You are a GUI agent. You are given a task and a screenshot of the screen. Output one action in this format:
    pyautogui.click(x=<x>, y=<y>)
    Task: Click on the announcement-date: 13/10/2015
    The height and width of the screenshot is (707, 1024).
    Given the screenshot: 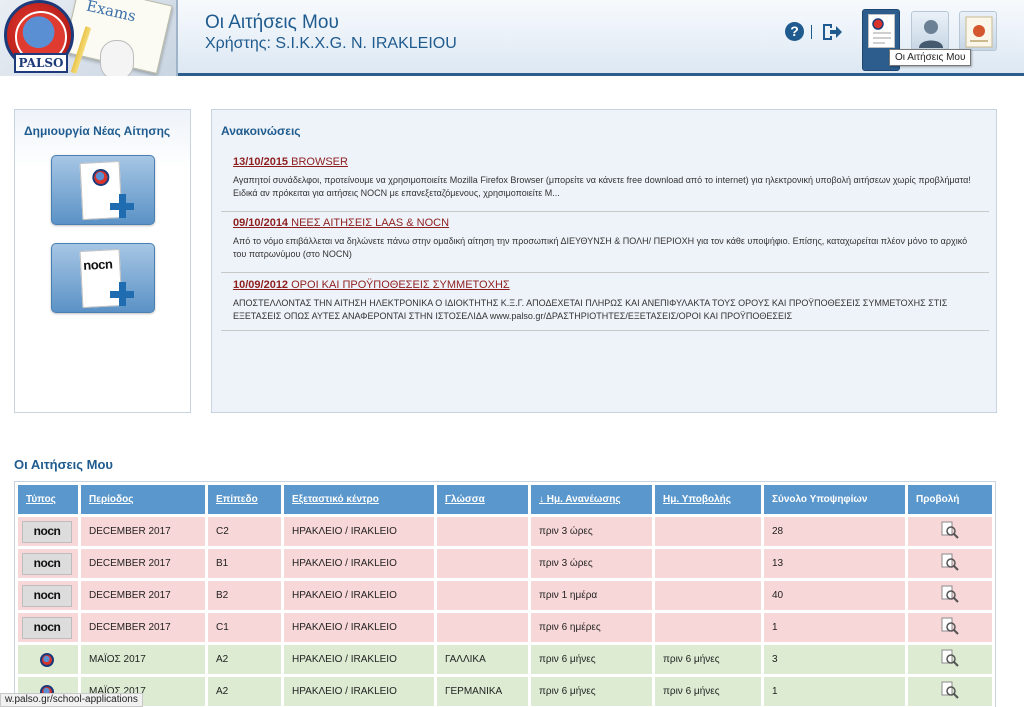 What is the action you would take?
    pyautogui.click(x=261, y=162)
    